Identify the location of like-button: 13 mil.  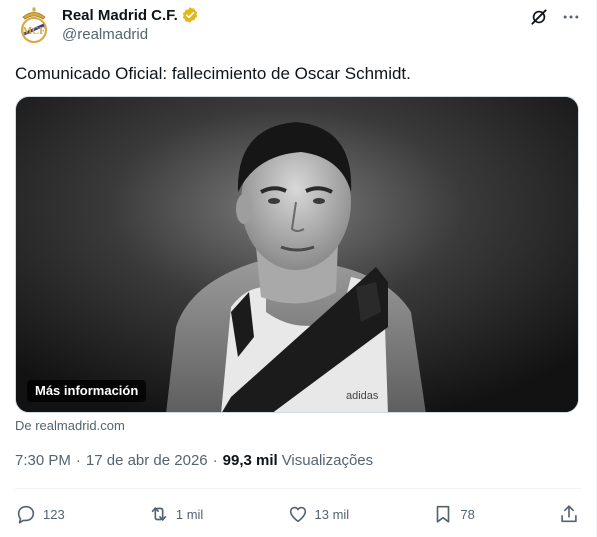
(318, 514).